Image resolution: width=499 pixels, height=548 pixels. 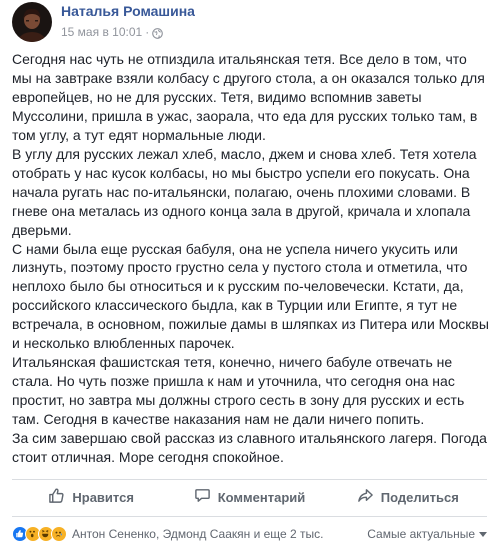 I want to click on chevron-down-icon, so click(x=483, y=534).